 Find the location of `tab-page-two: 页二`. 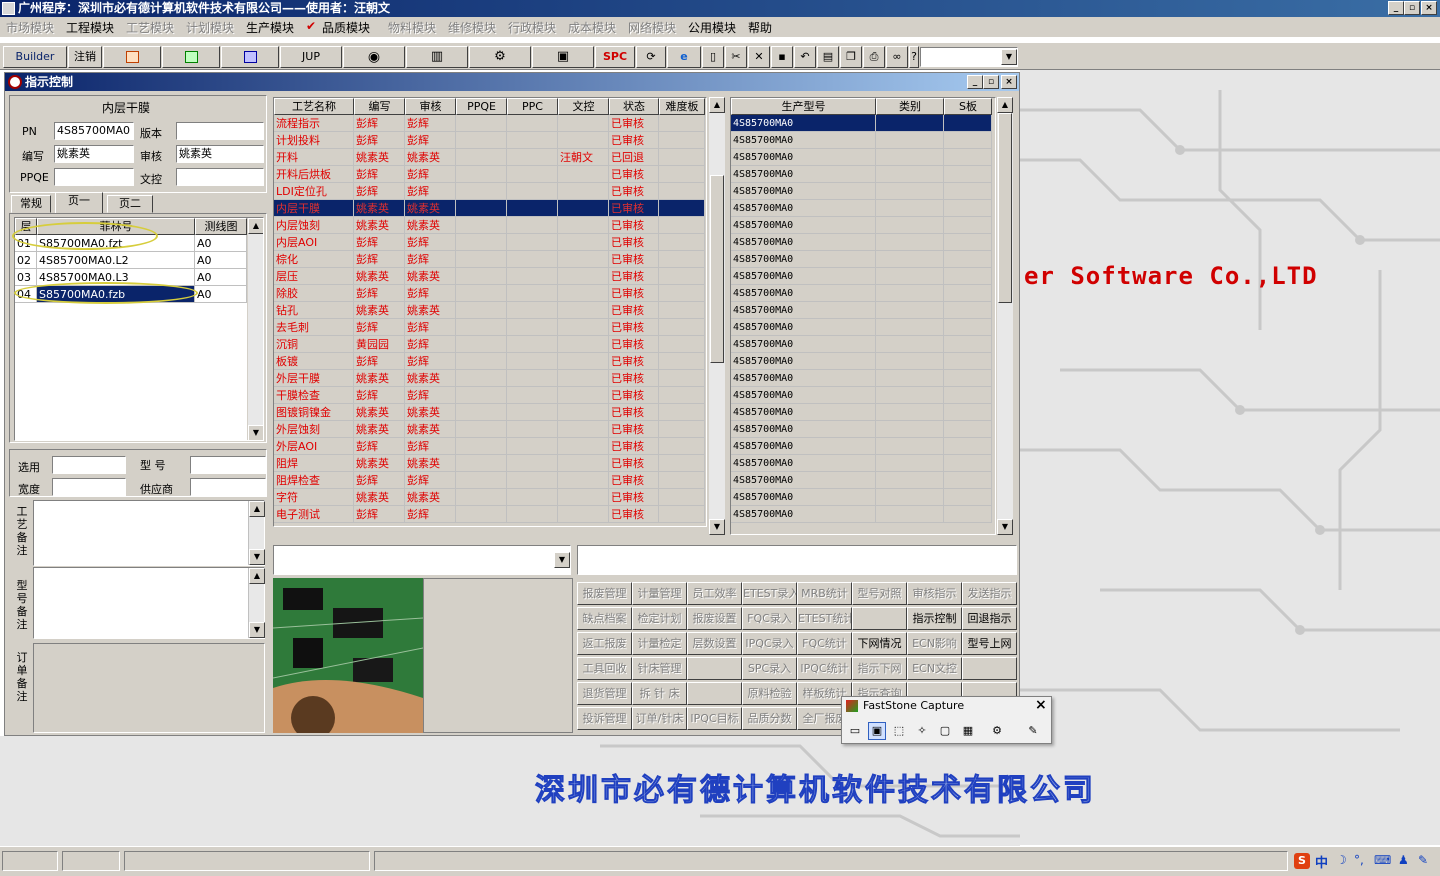

tab-page-two: 页二 is located at coordinates (130, 204).